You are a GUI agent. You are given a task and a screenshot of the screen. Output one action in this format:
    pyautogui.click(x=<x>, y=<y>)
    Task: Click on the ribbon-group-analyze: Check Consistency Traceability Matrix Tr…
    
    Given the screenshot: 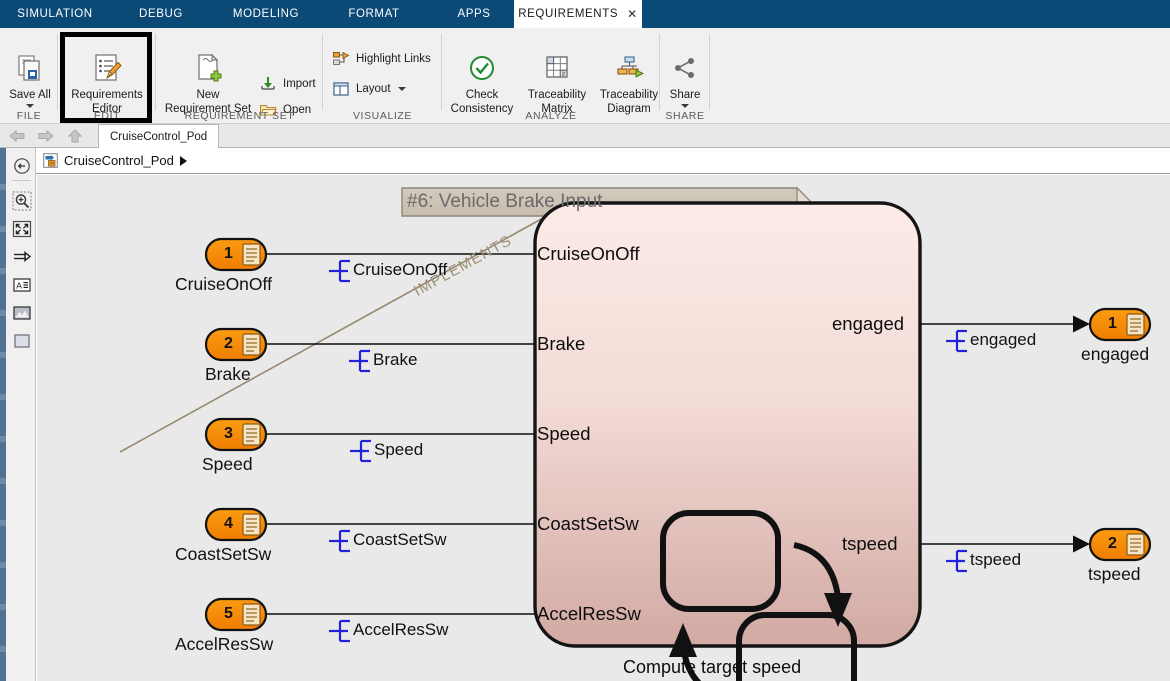 What is the action you would take?
    pyautogui.click(x=551, y=76)
    